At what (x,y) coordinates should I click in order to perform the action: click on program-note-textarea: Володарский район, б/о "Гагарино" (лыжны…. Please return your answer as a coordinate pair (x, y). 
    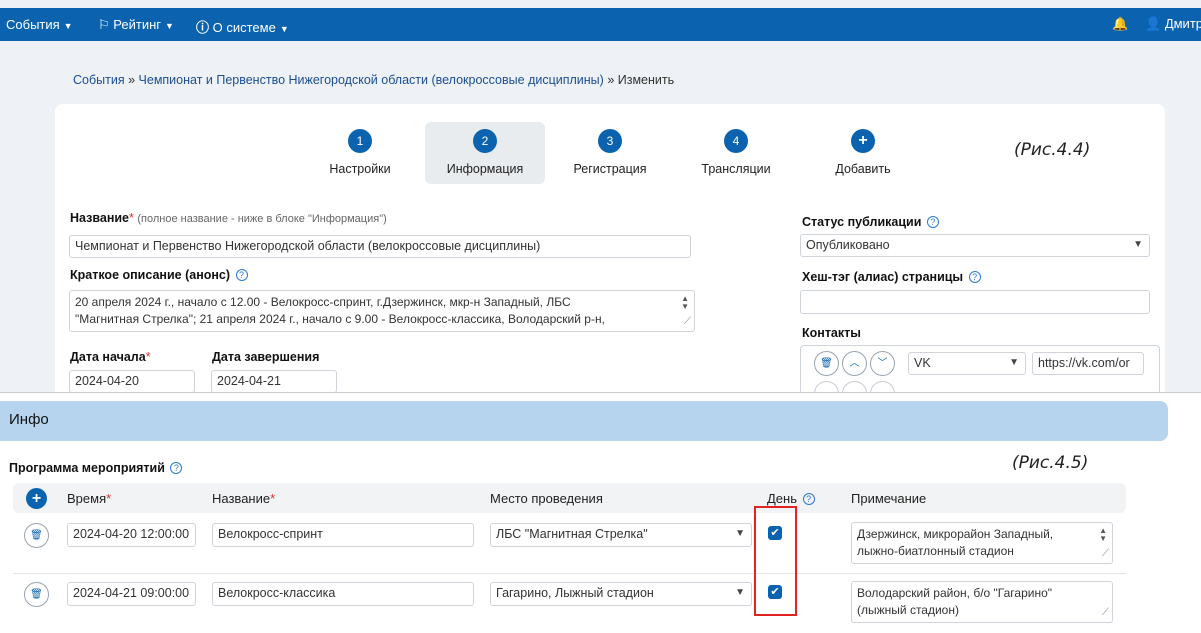
    Looking at the image, I should click on (982, 602).